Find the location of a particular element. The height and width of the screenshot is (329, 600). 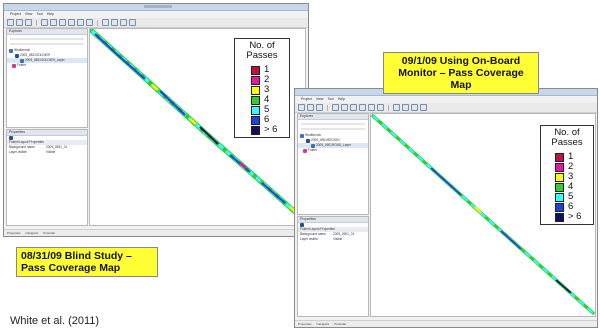

pass-count-legend-1: No. of Passes 1 2 3 4 5 6 > 6 is located at coordinates (262, 88).